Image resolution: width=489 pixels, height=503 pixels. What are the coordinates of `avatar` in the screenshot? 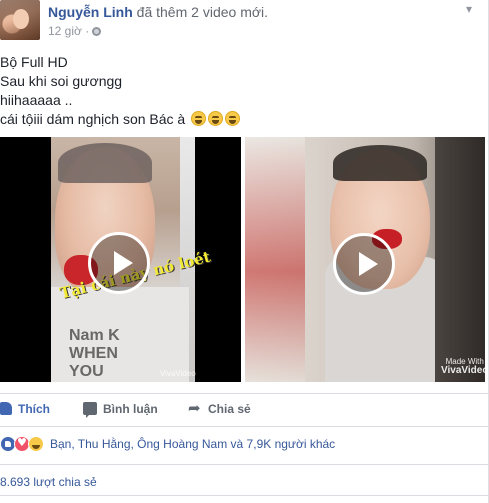 It's located at (20, 20).